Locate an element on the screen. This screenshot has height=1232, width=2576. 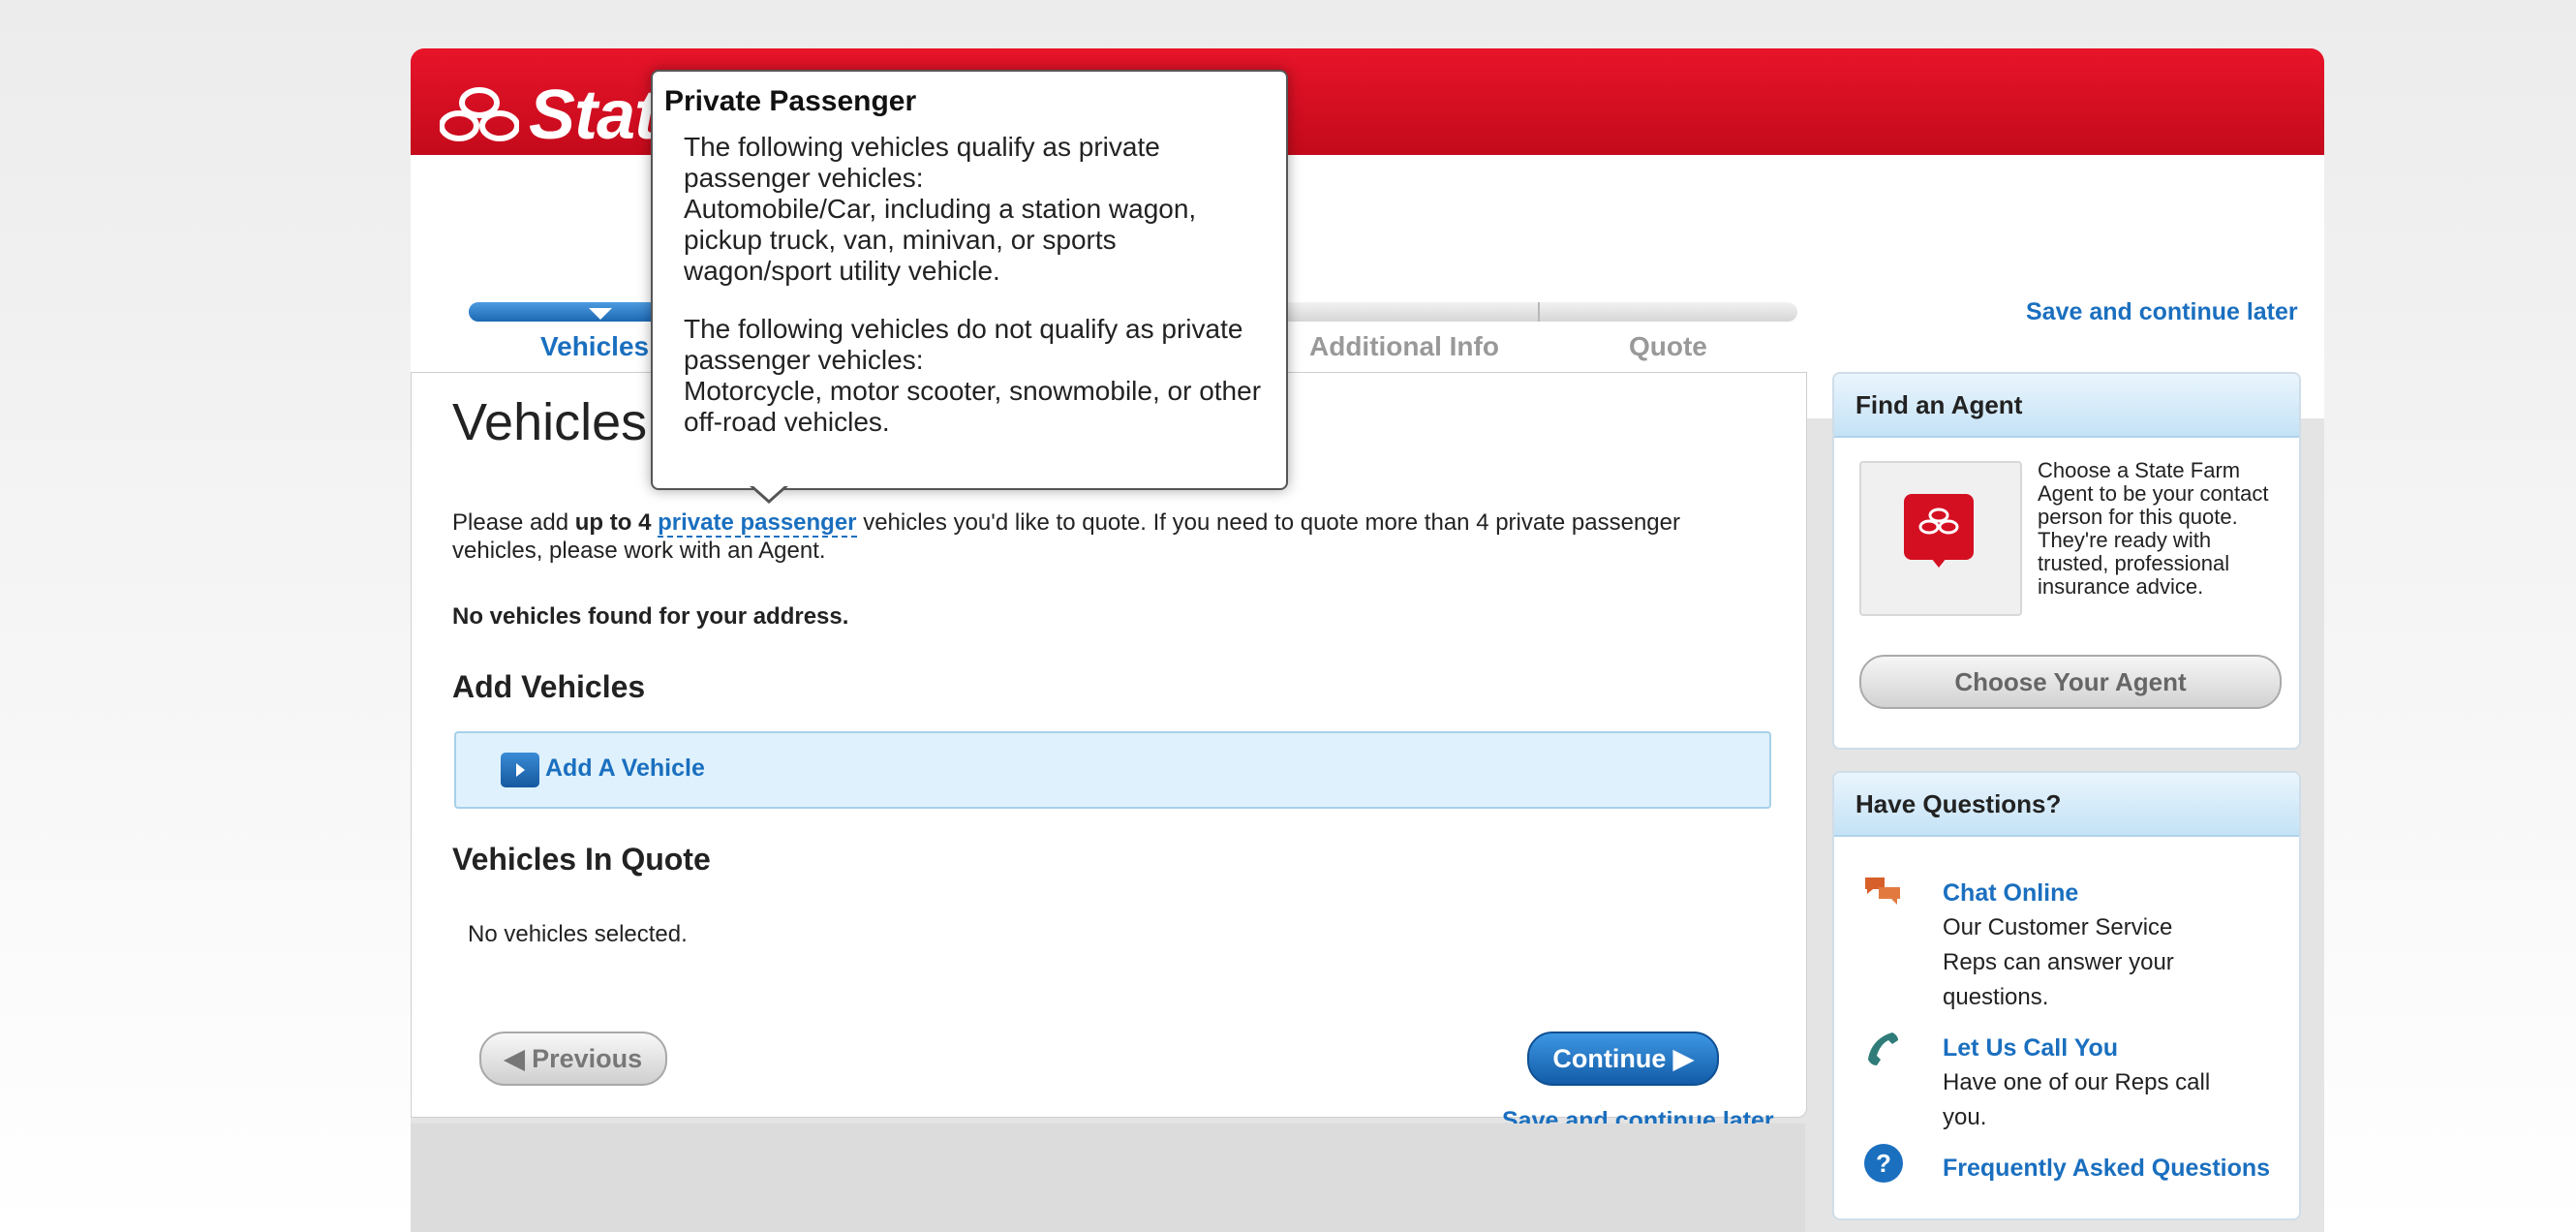
private-passenger-link: private passenger is located at coordinates (757, 524).